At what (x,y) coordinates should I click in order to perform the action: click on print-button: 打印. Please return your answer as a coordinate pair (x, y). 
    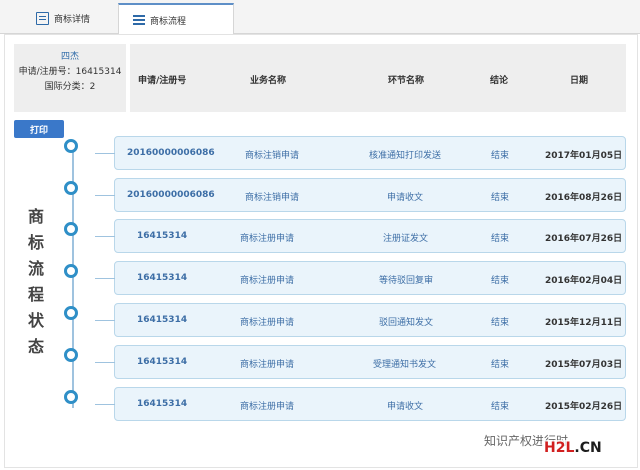
    Looking at the image, I should click on (39, 129).